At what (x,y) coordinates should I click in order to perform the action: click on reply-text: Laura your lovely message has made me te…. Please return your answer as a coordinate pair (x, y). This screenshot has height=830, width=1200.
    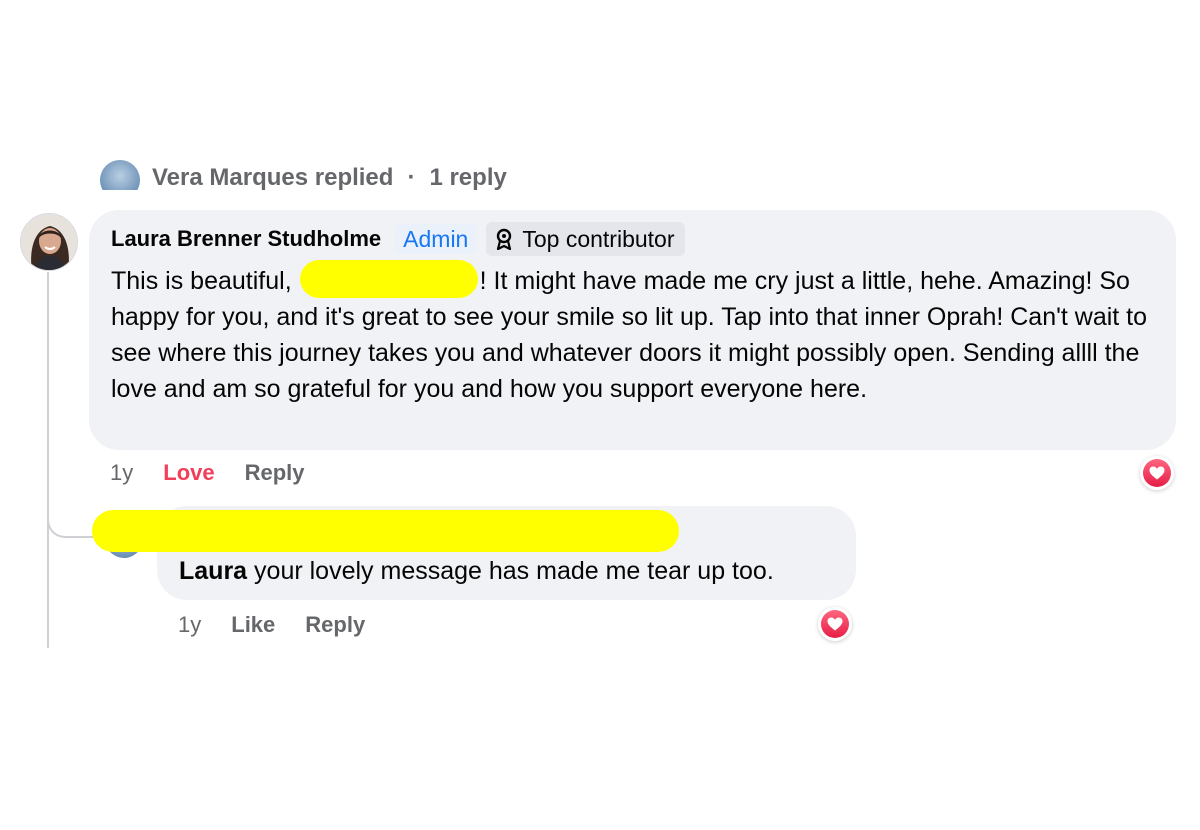
    Looking at the image, I should click on (507, 571).